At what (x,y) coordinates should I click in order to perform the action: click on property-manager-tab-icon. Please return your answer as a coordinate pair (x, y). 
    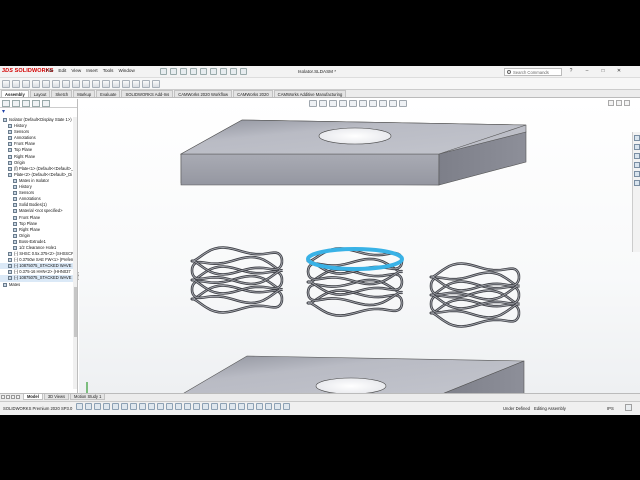
    Looking at the image, I should click on (16, 103).